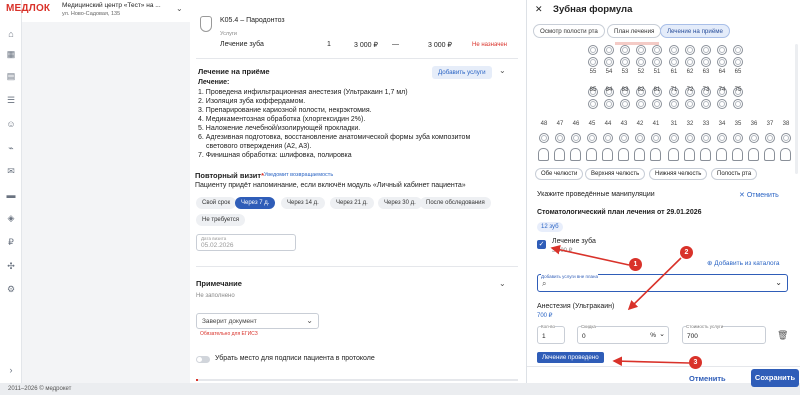 The height and width of the screenshot is (395, 800). Describe the element at coordinates (620, 306) in the screenshot. I see `annotation-layer` at that location.